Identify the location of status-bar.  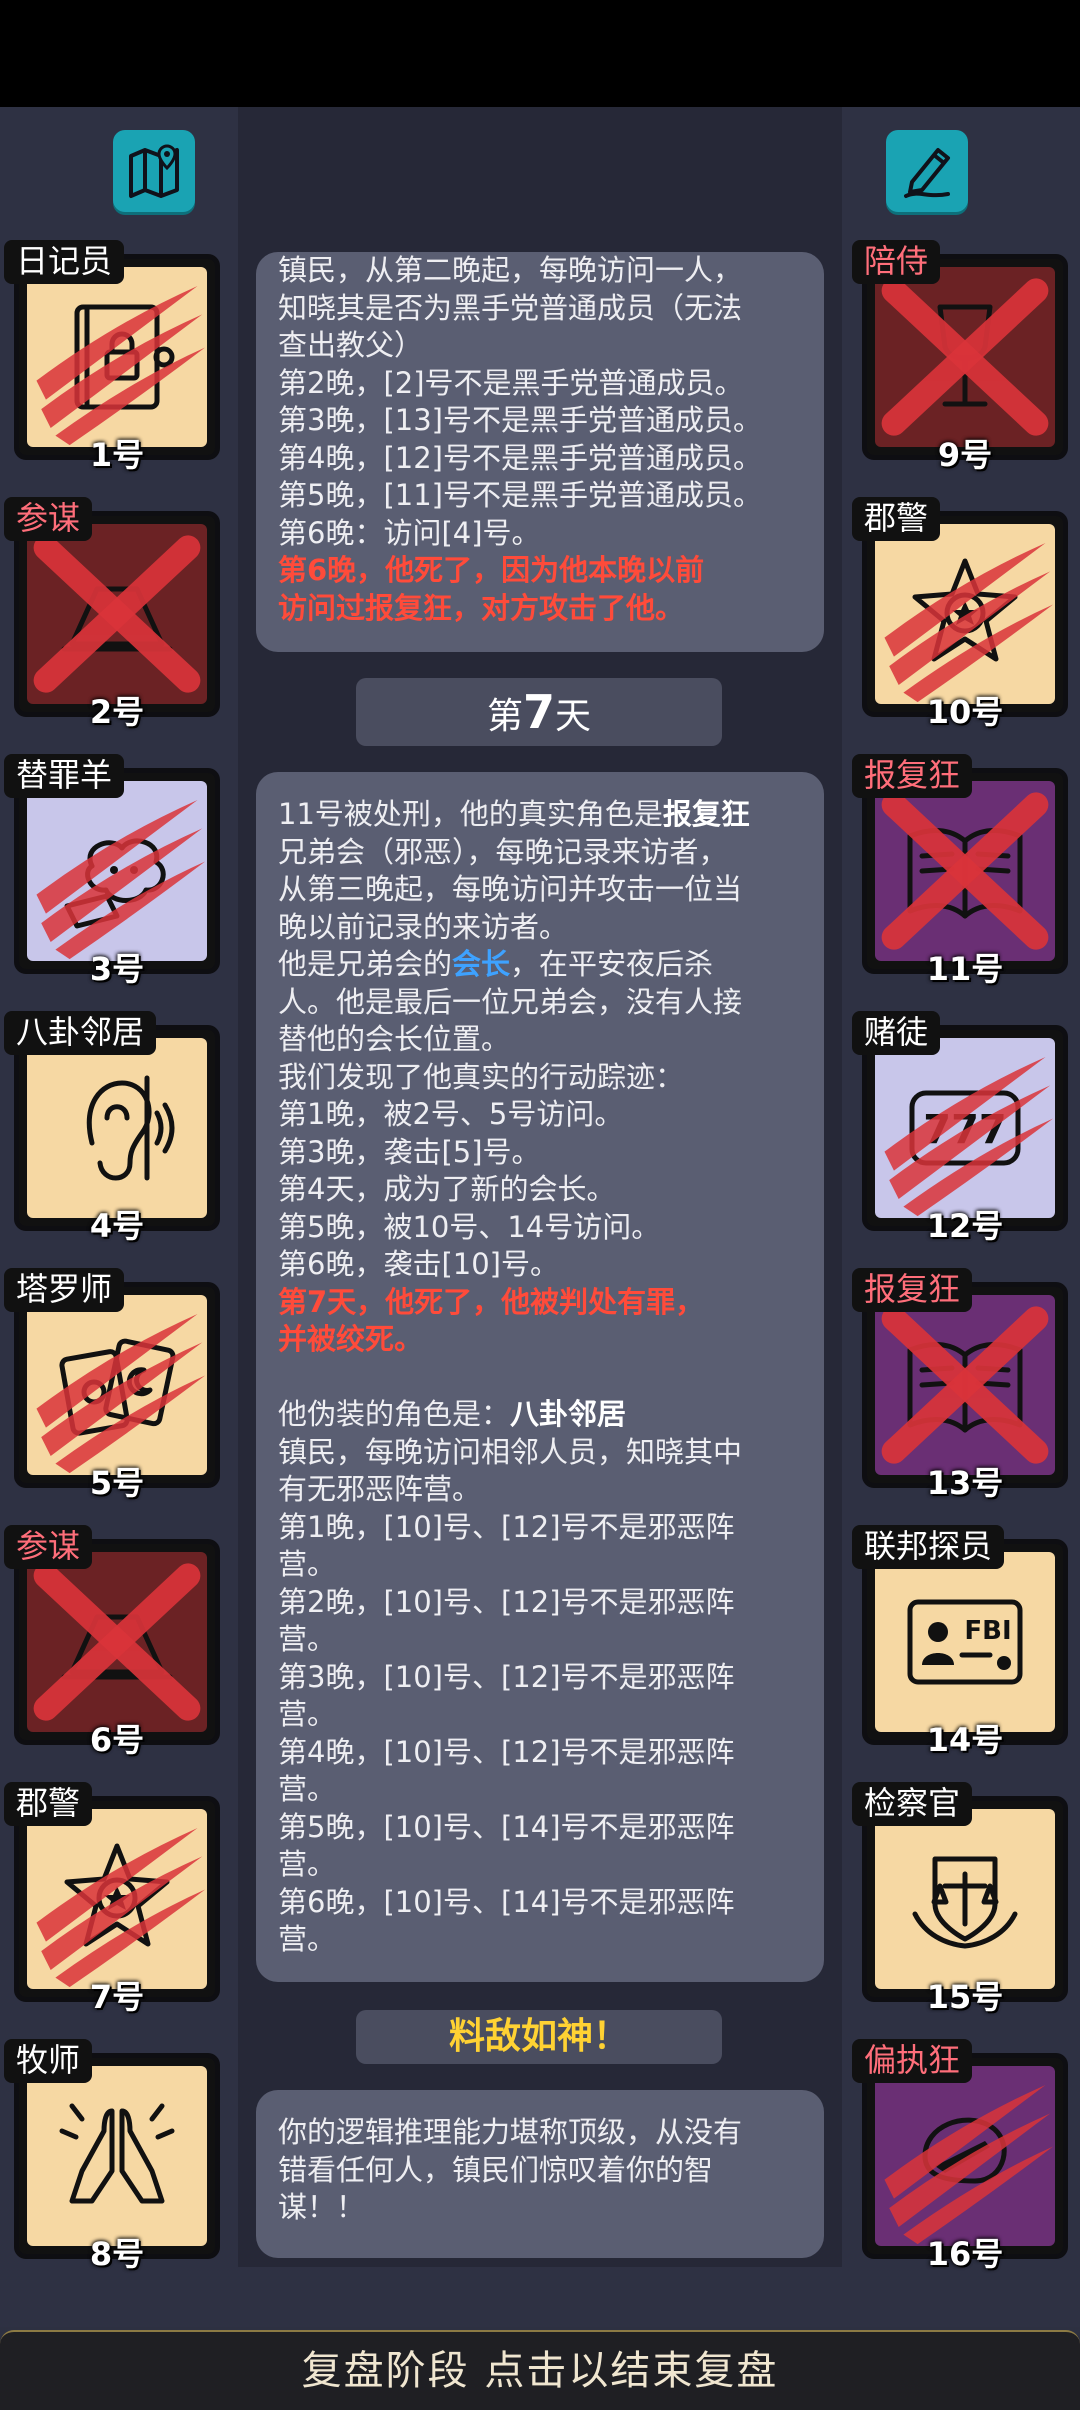
(540, 53).